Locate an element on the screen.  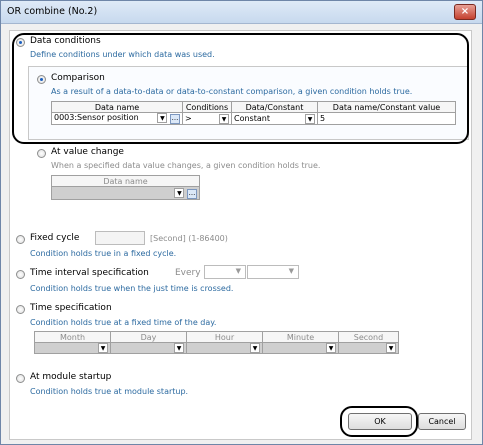
hour-header: Hour is located at coordinates (224, 337).